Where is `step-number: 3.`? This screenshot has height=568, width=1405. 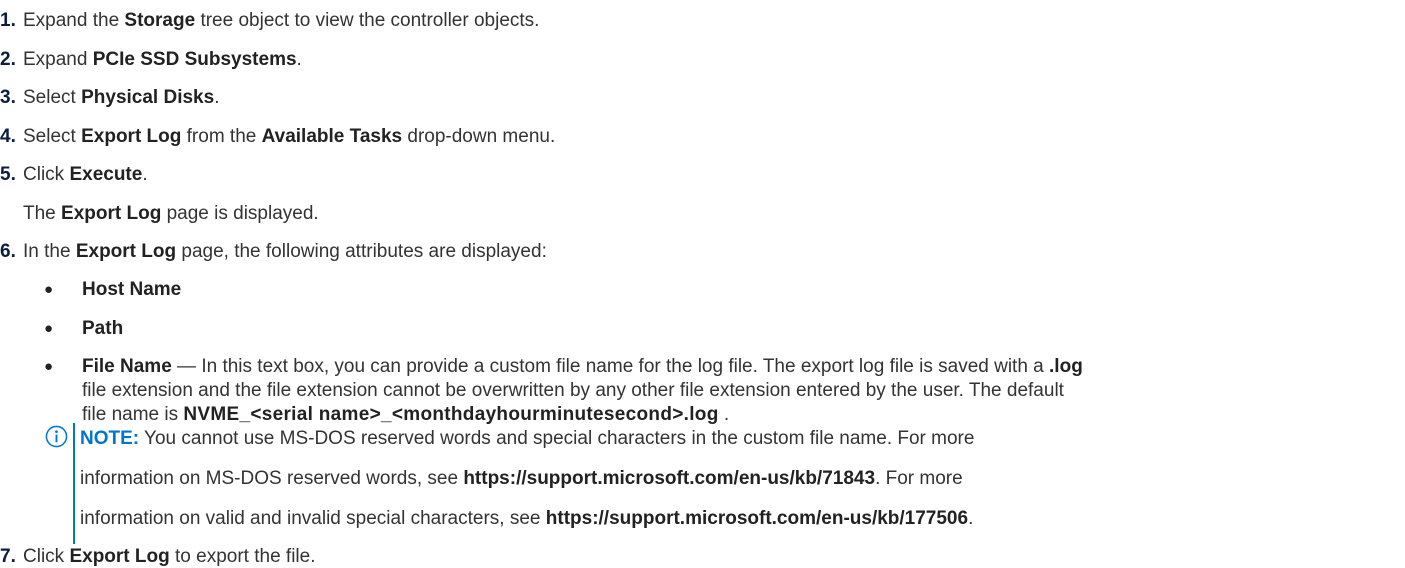 step-number: 3. is located at coordinates (8, 97).